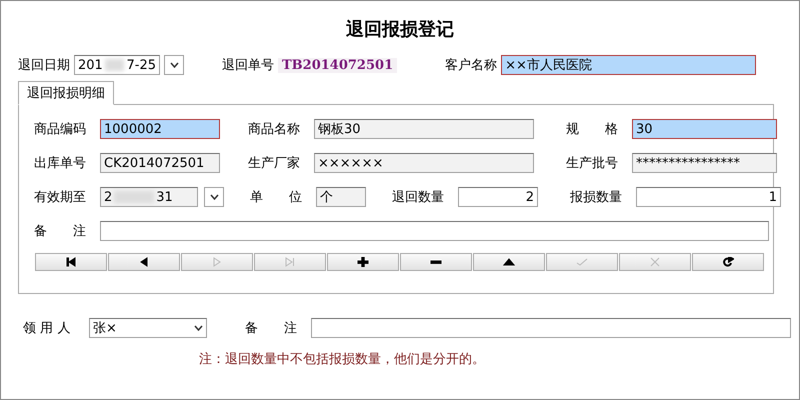 The image size is (800, 400). I want to click on expiry-date-field: 2 31, so click(149, 197).